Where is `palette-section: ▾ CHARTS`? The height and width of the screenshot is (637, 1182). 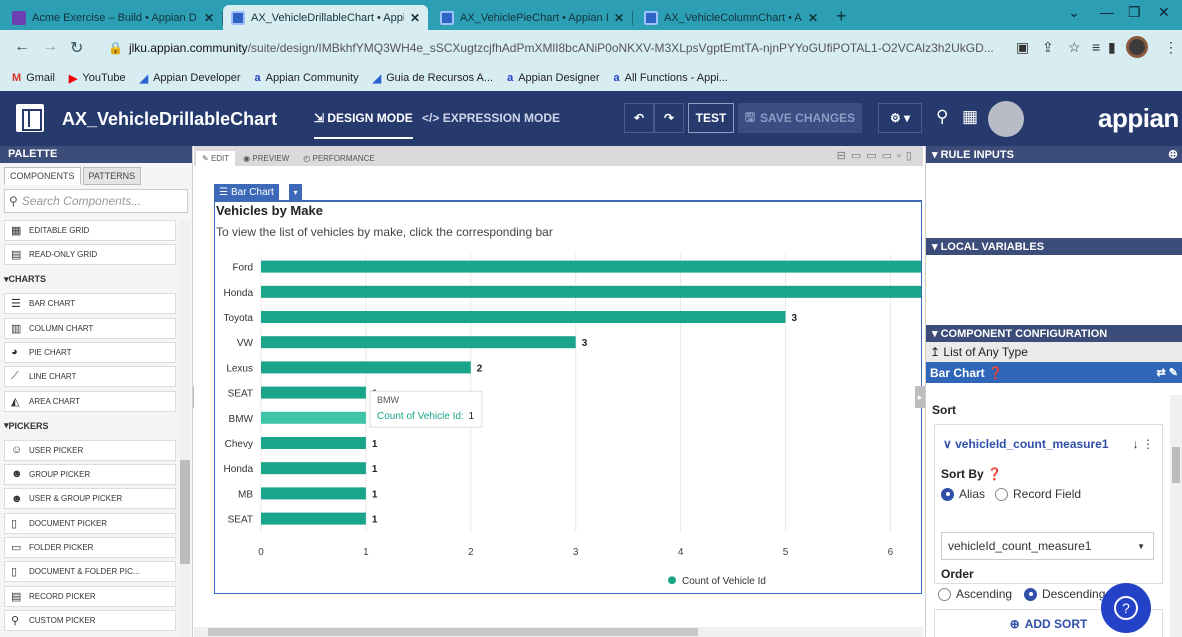 palette-section: ▾ CHARTS is located at coordinates (90, 279).